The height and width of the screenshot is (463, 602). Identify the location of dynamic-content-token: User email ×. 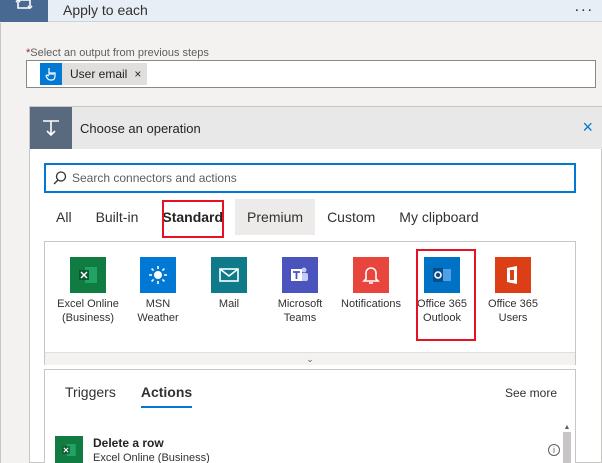
(94, 74).